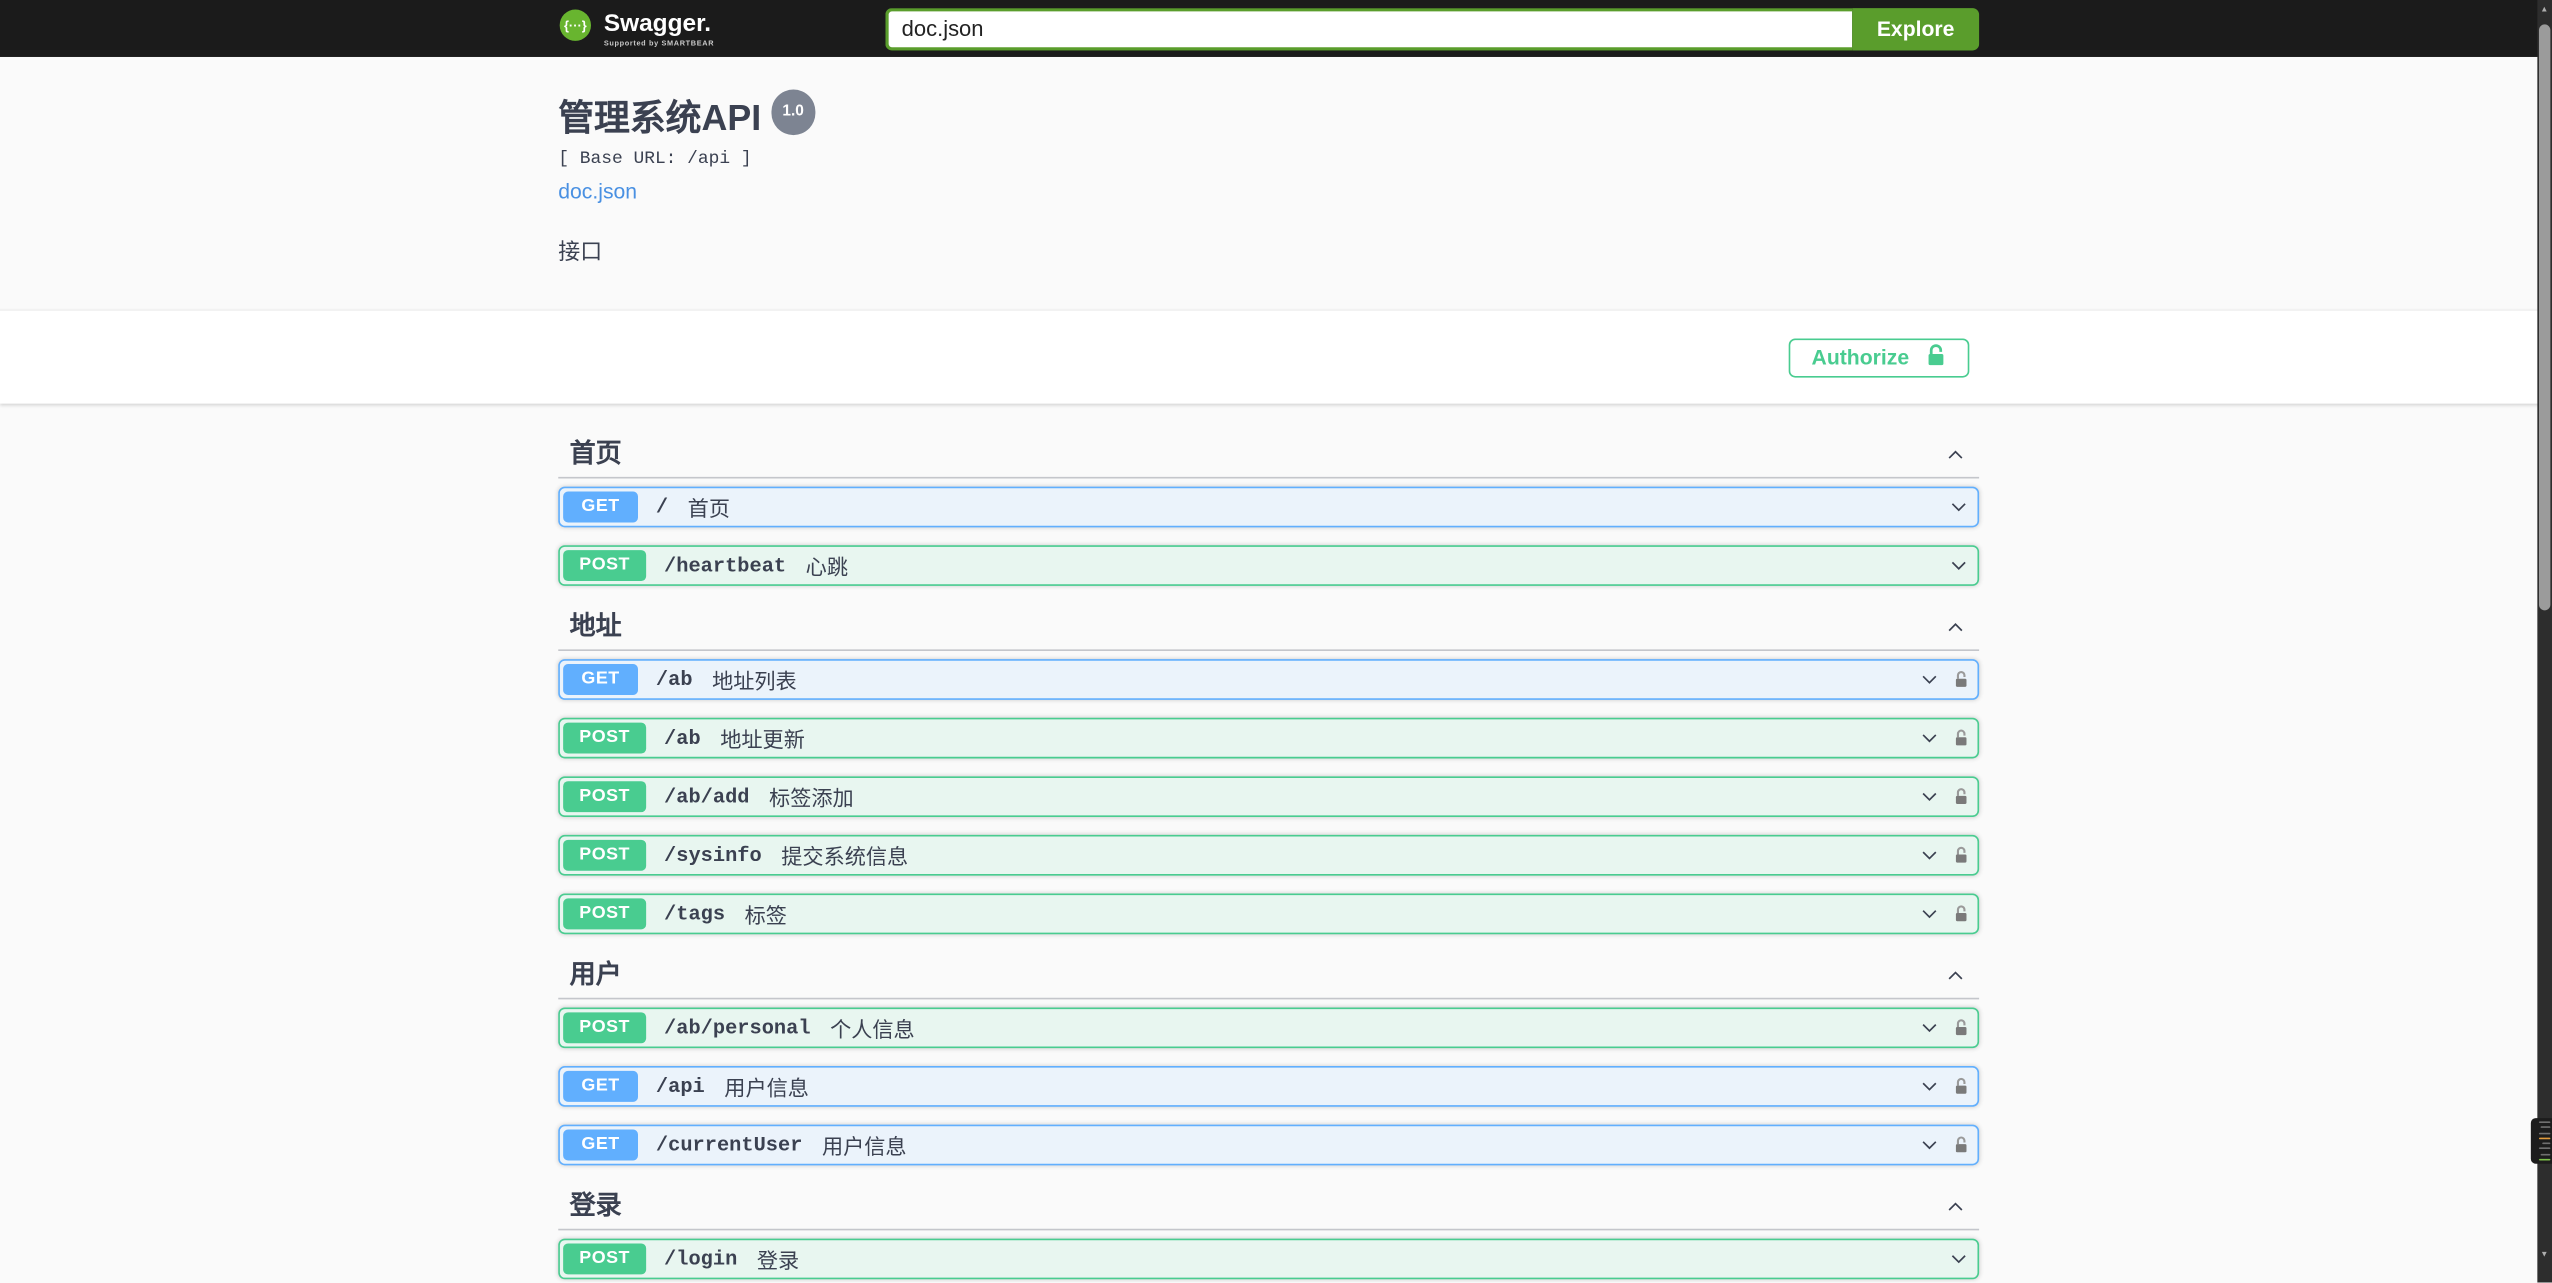 The image size is (2552, 1283). I want to click on operation-row: POST /ab/add 标签添加, so click(1269, 797).